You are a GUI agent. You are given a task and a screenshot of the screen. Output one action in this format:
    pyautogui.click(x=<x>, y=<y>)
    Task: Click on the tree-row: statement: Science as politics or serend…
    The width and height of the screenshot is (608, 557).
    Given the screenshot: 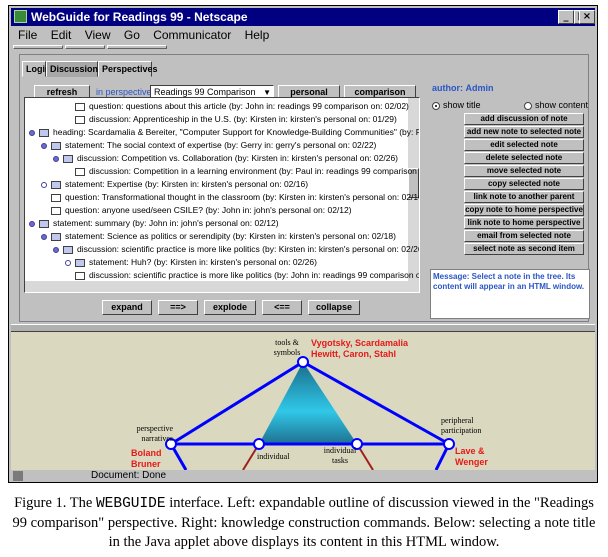 What is the action you would take?
    pyautogui.click(x=218, y=236)
    